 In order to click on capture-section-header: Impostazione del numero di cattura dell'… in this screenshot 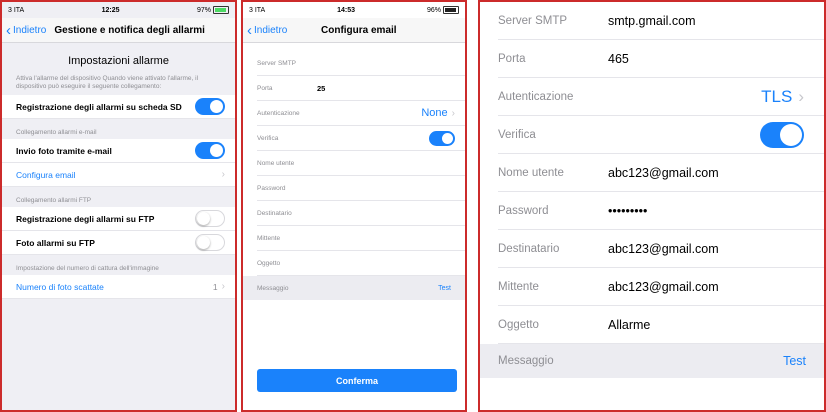, I will do `click(87, 268)`.